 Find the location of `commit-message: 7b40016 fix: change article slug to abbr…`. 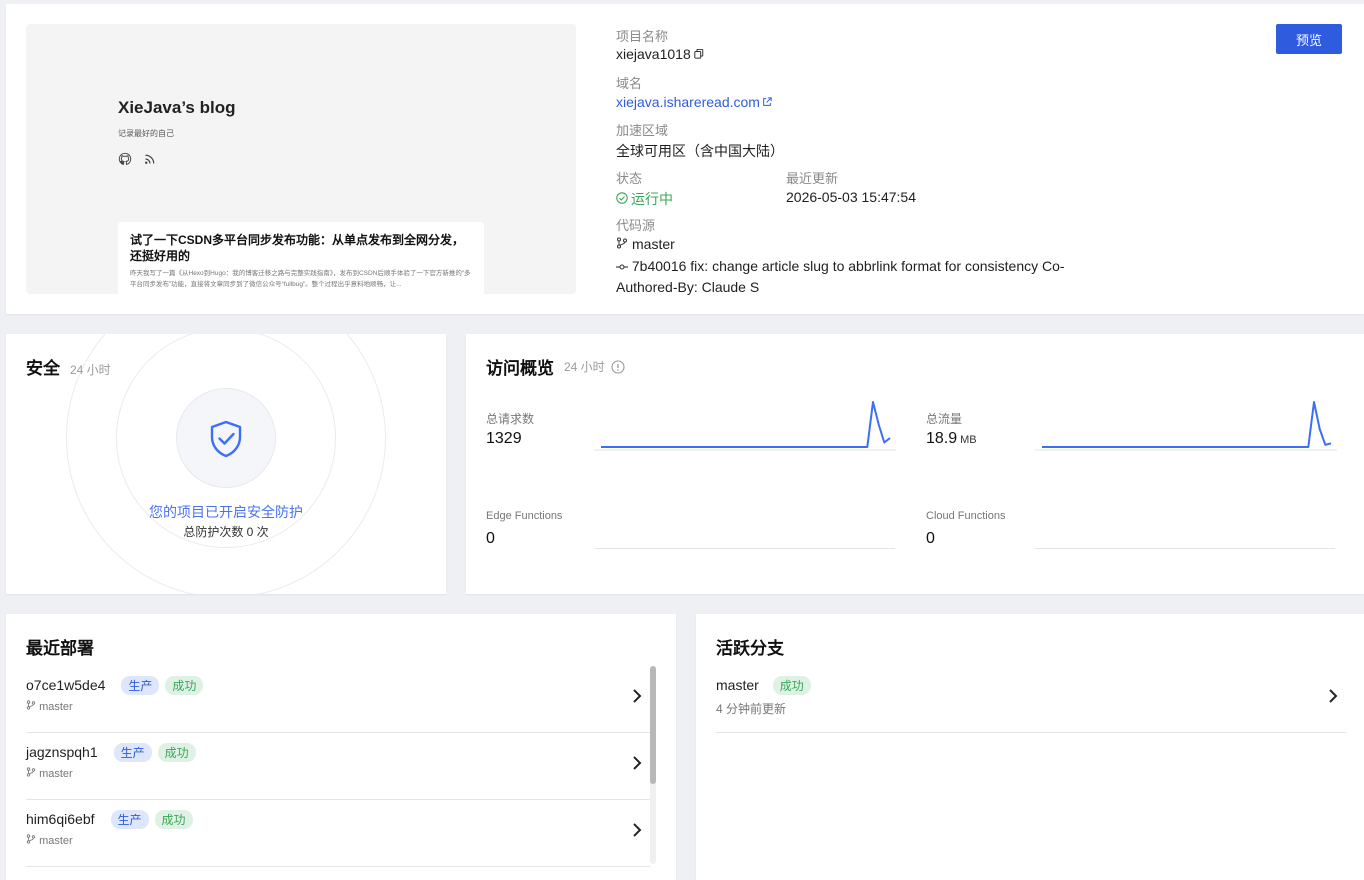

commit-message: 7b40016 fix: change article slug to abbr… is located at coordinates (851, 276).